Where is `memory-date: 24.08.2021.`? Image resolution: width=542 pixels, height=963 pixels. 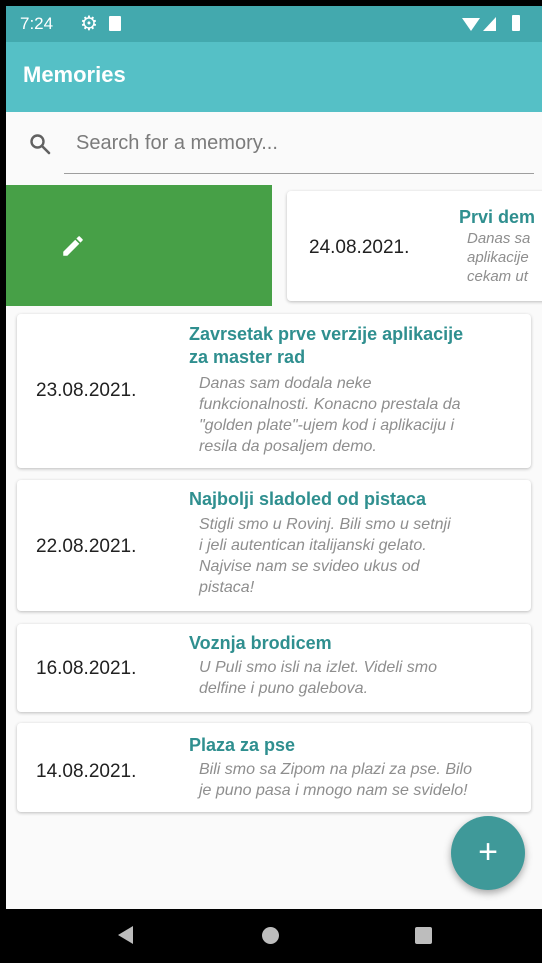
memory-date: 24.08.2021. is located at coordinates (359, 247).